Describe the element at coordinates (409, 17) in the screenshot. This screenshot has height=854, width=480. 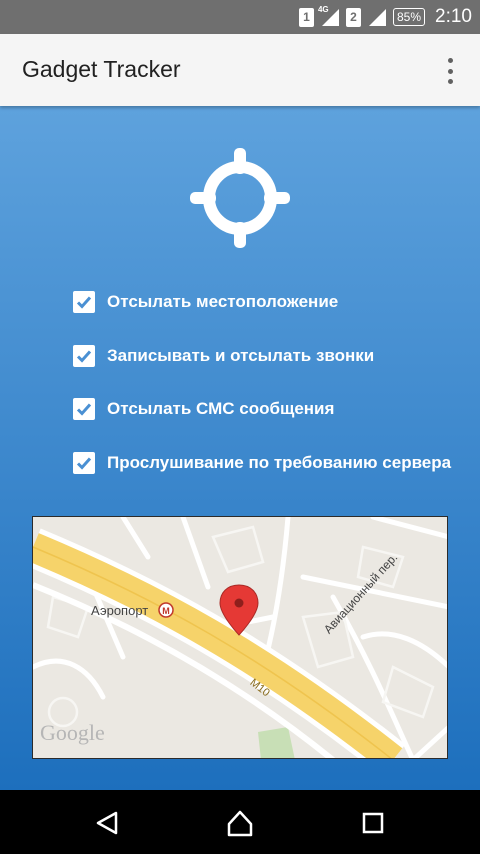
I see `battery-indicator: 85%` at that location.